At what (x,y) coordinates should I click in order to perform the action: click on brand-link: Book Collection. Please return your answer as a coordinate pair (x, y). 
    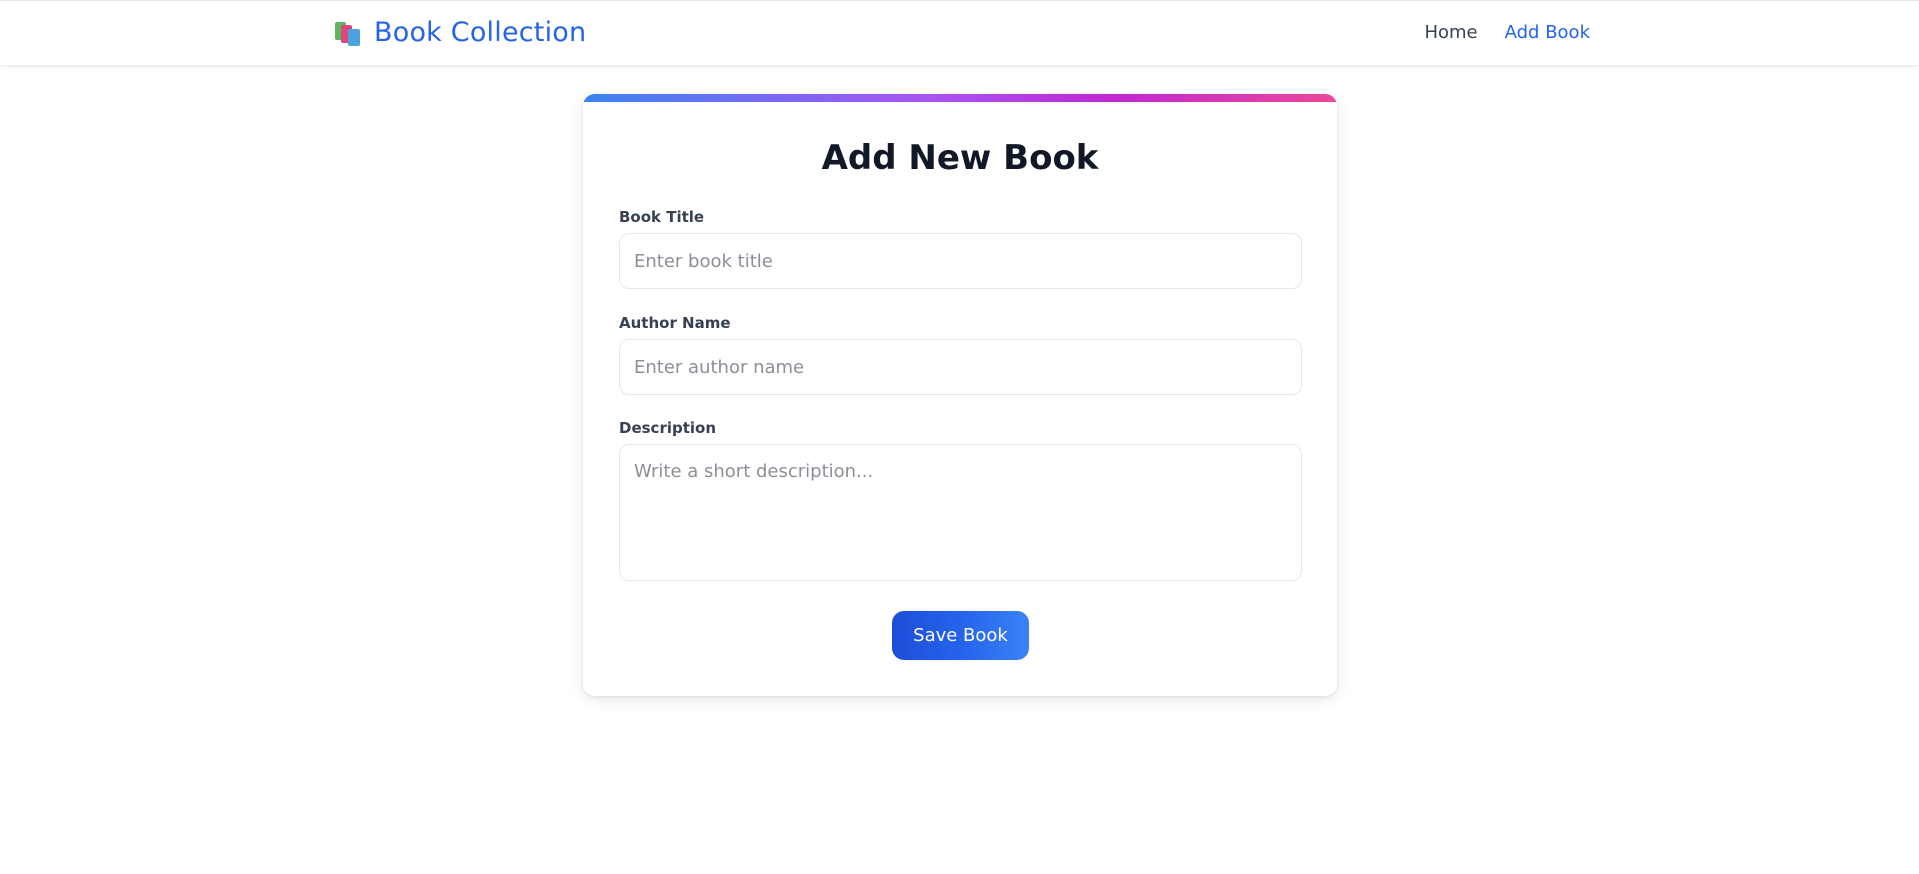
    Looking at the image, I should click on (460, 32).